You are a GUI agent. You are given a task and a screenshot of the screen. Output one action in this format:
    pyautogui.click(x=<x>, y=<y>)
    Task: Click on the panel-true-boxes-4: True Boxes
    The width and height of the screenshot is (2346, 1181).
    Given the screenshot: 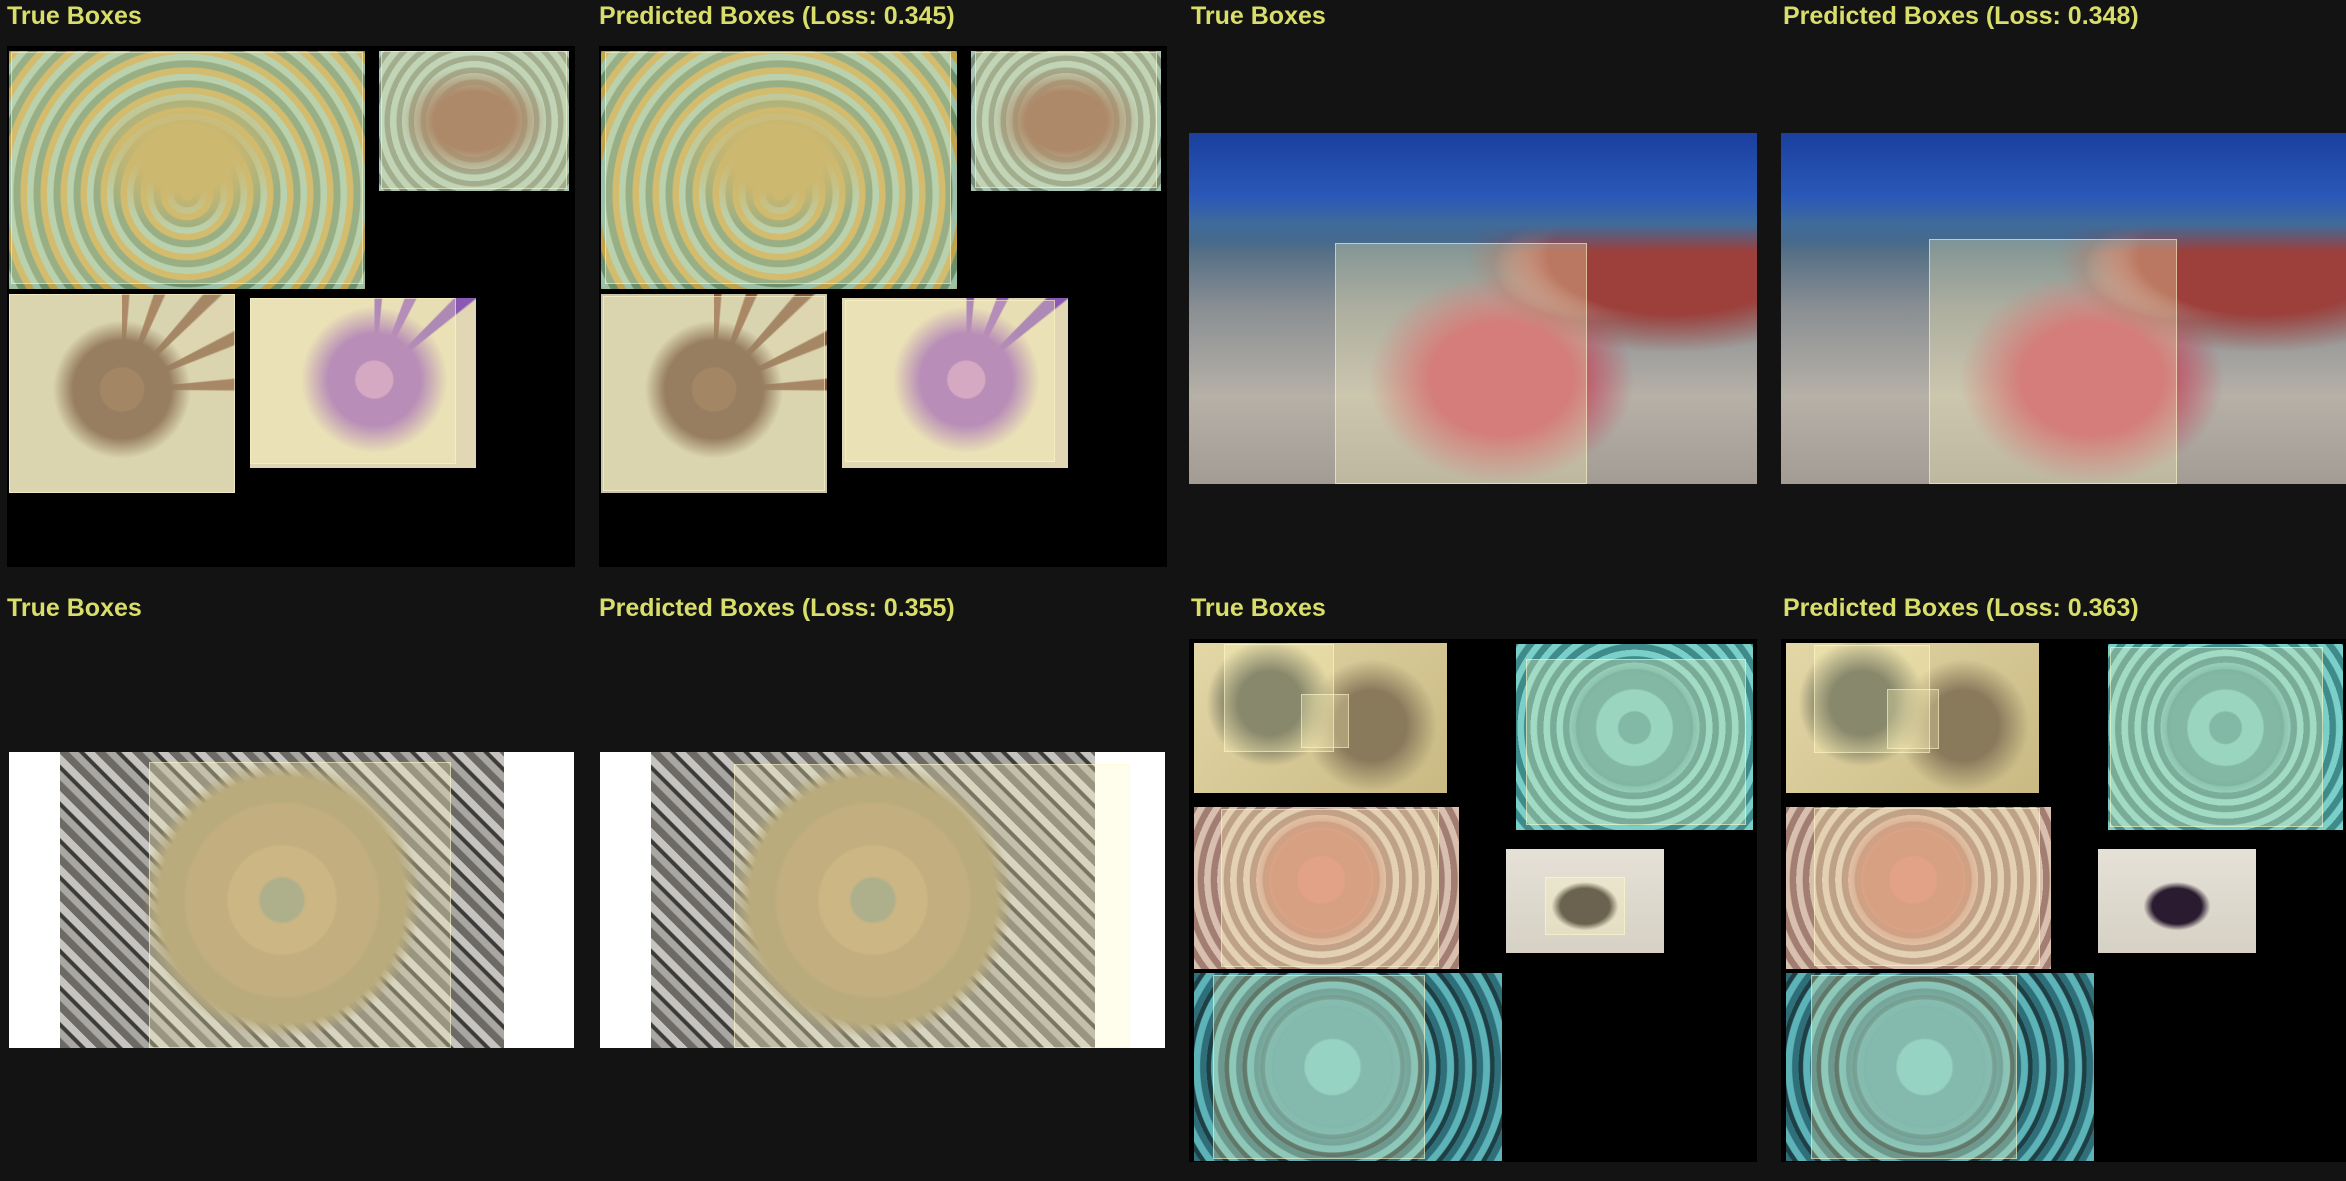 What is the action you would take?
    pyautogui.click(x=1478, y=886)
    